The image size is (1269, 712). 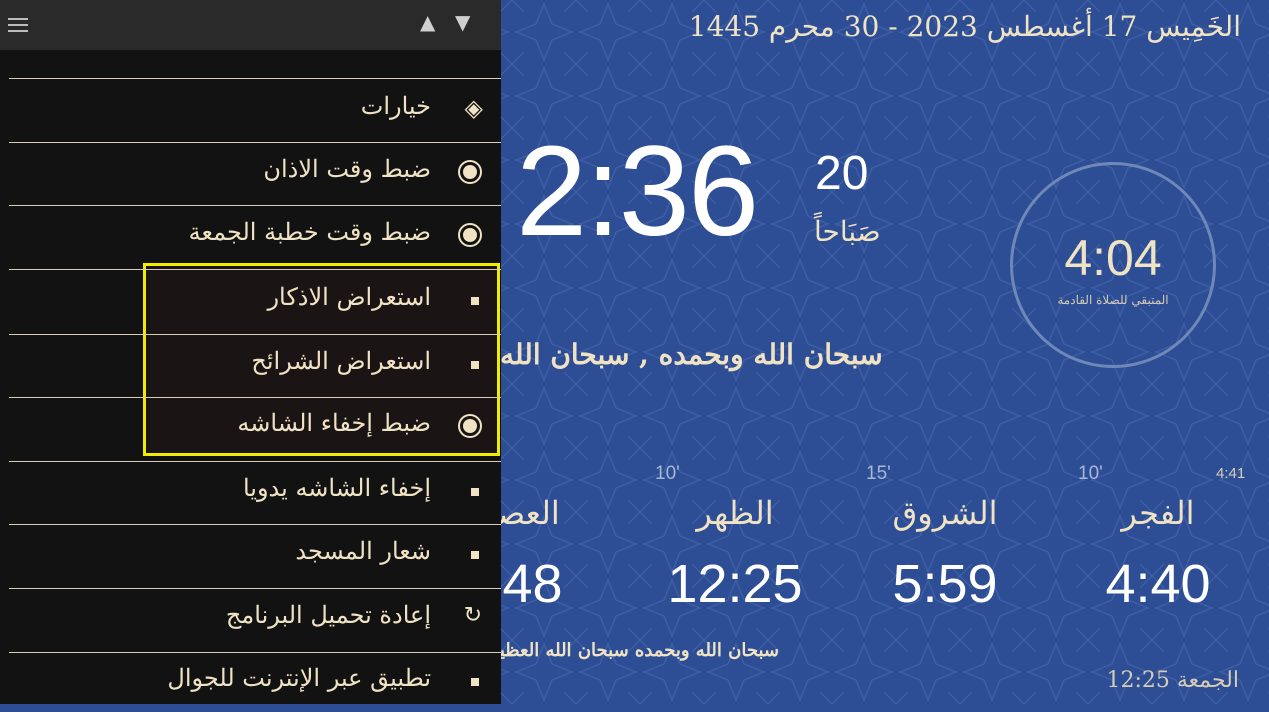 I want to click on reload-icon: ↻, so click(x=472, y=615).